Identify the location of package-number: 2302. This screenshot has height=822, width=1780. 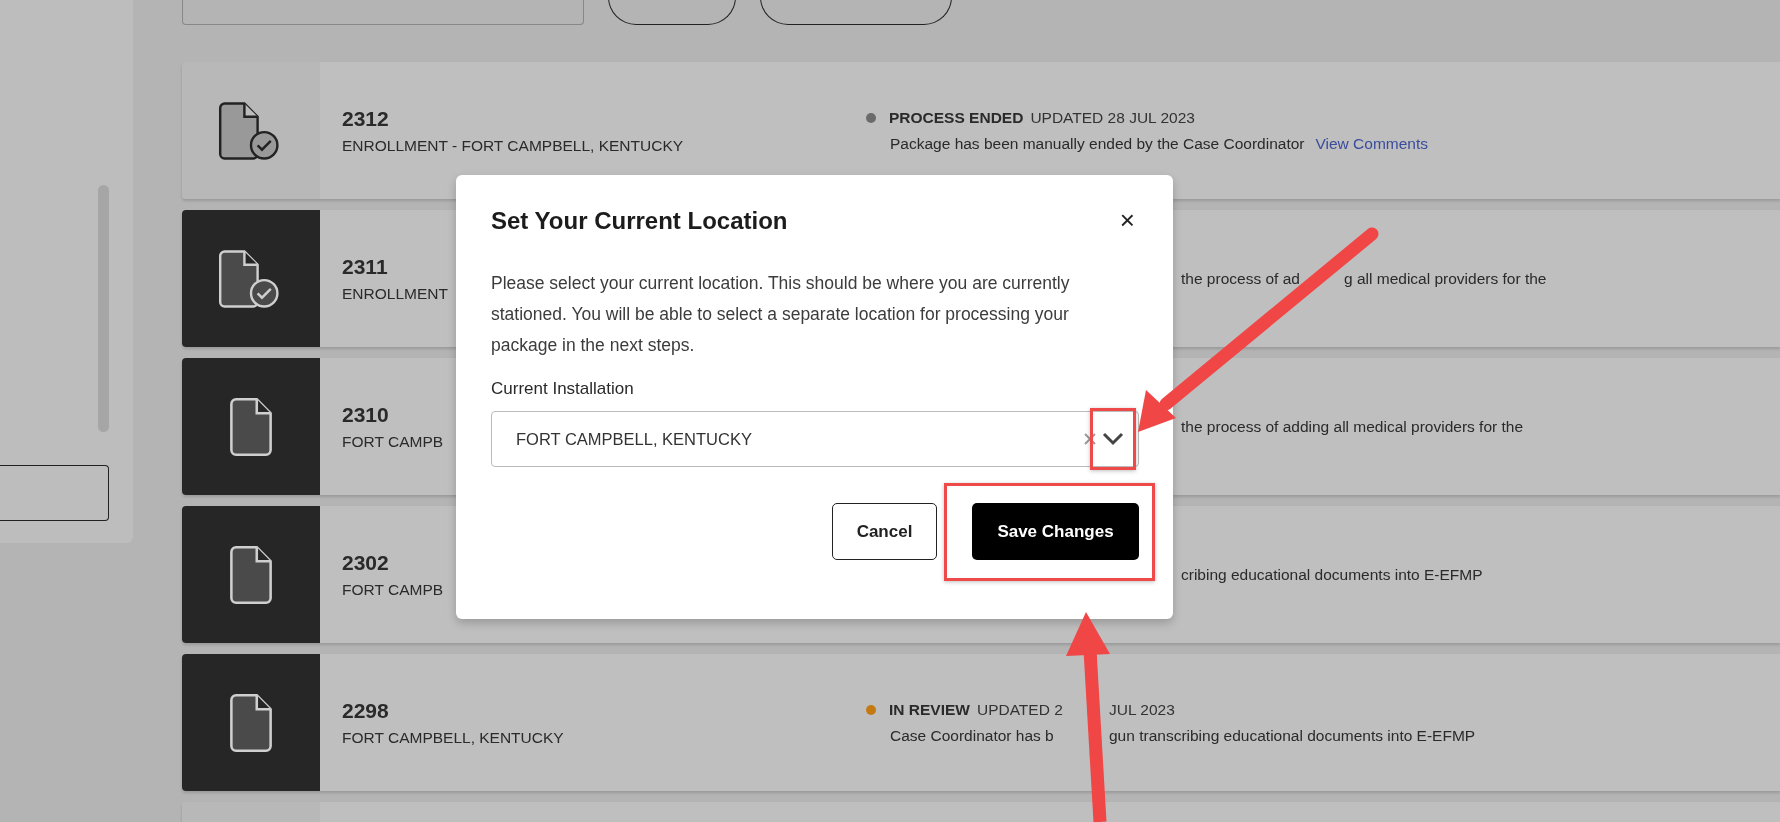
(365, 562).